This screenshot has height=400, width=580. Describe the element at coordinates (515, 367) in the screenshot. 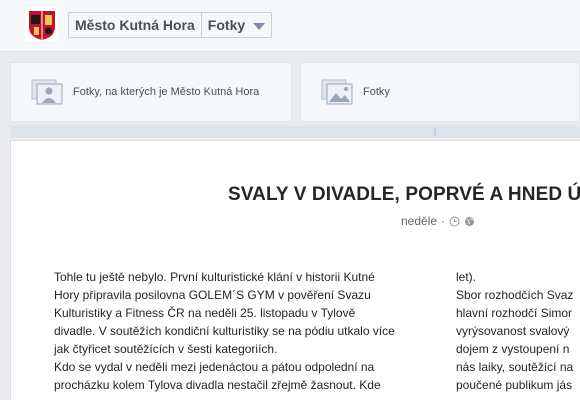

I see `body-line: nás laiky, soutěžící na` at that location.